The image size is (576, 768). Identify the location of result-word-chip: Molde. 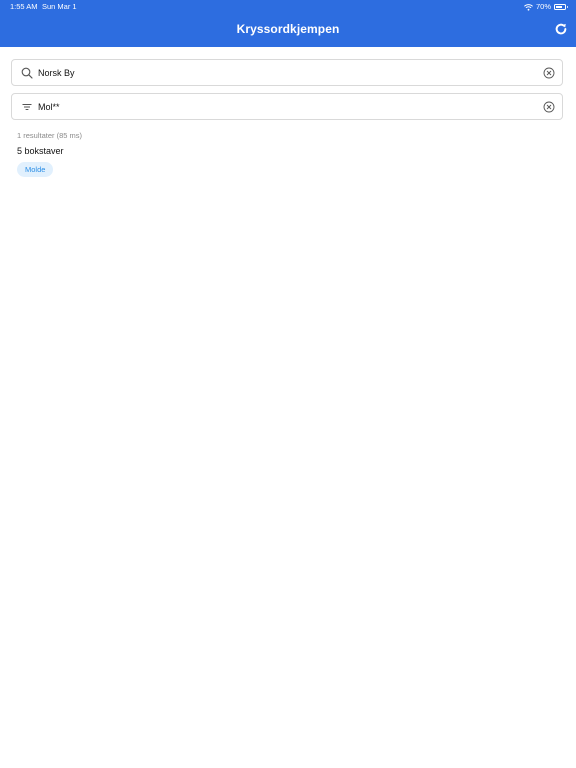
(35, 169).